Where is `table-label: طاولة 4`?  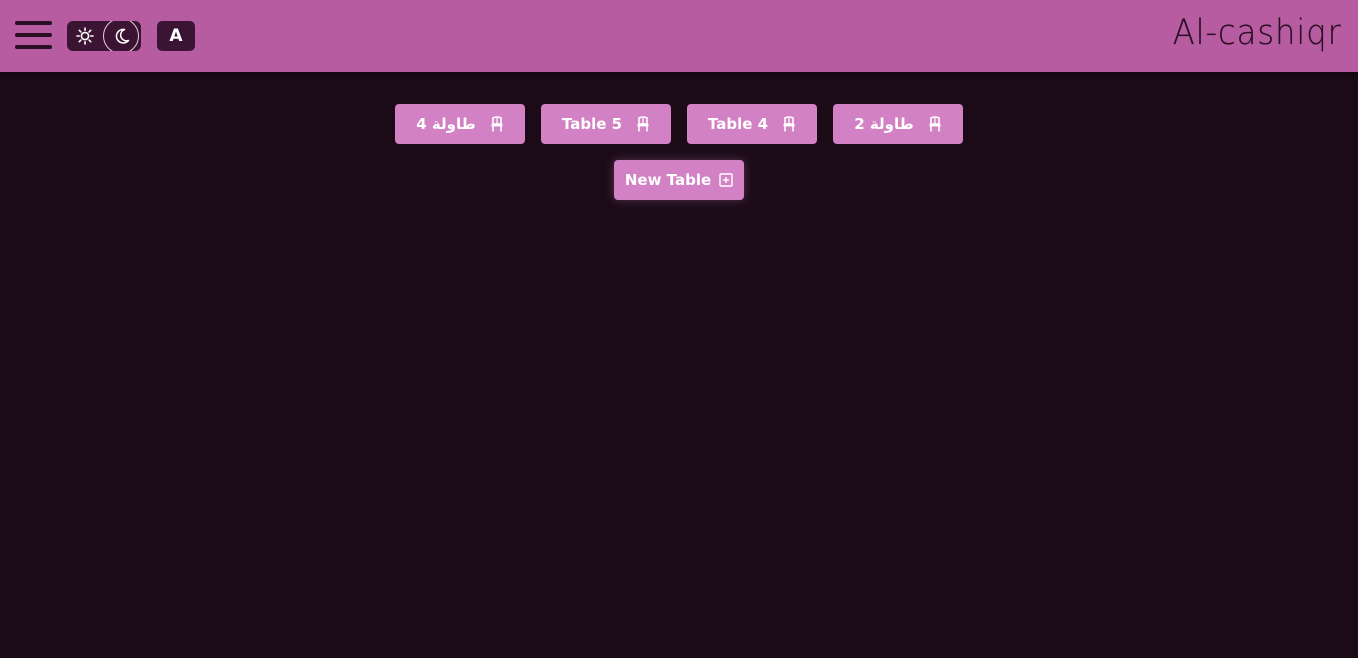 table-label: طاولة 4 is located at coordinates (446, 124).